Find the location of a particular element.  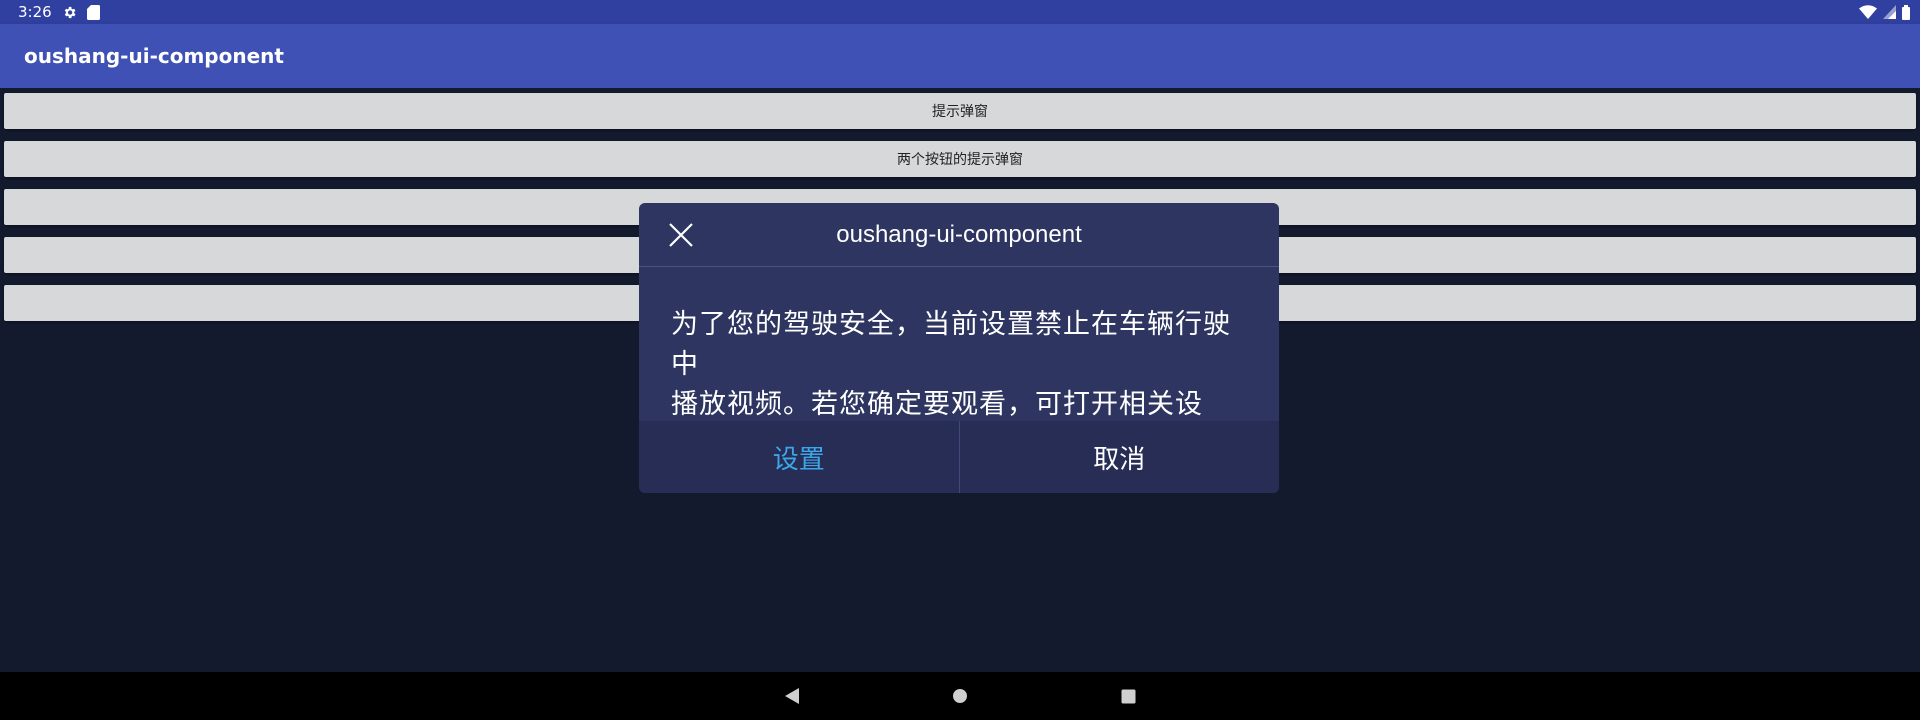

app-title: oushang-ui-component is located at coordinates (154, 56).